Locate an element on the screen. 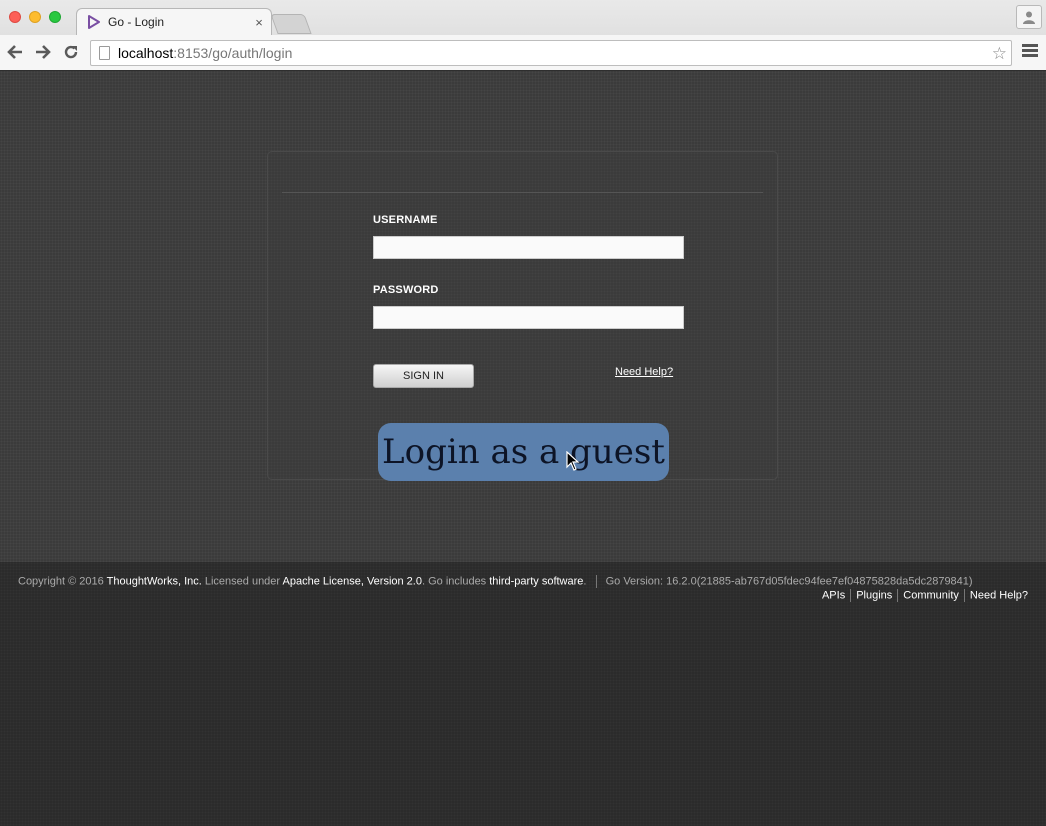  footer-separator is located at coordinates (596, 581).